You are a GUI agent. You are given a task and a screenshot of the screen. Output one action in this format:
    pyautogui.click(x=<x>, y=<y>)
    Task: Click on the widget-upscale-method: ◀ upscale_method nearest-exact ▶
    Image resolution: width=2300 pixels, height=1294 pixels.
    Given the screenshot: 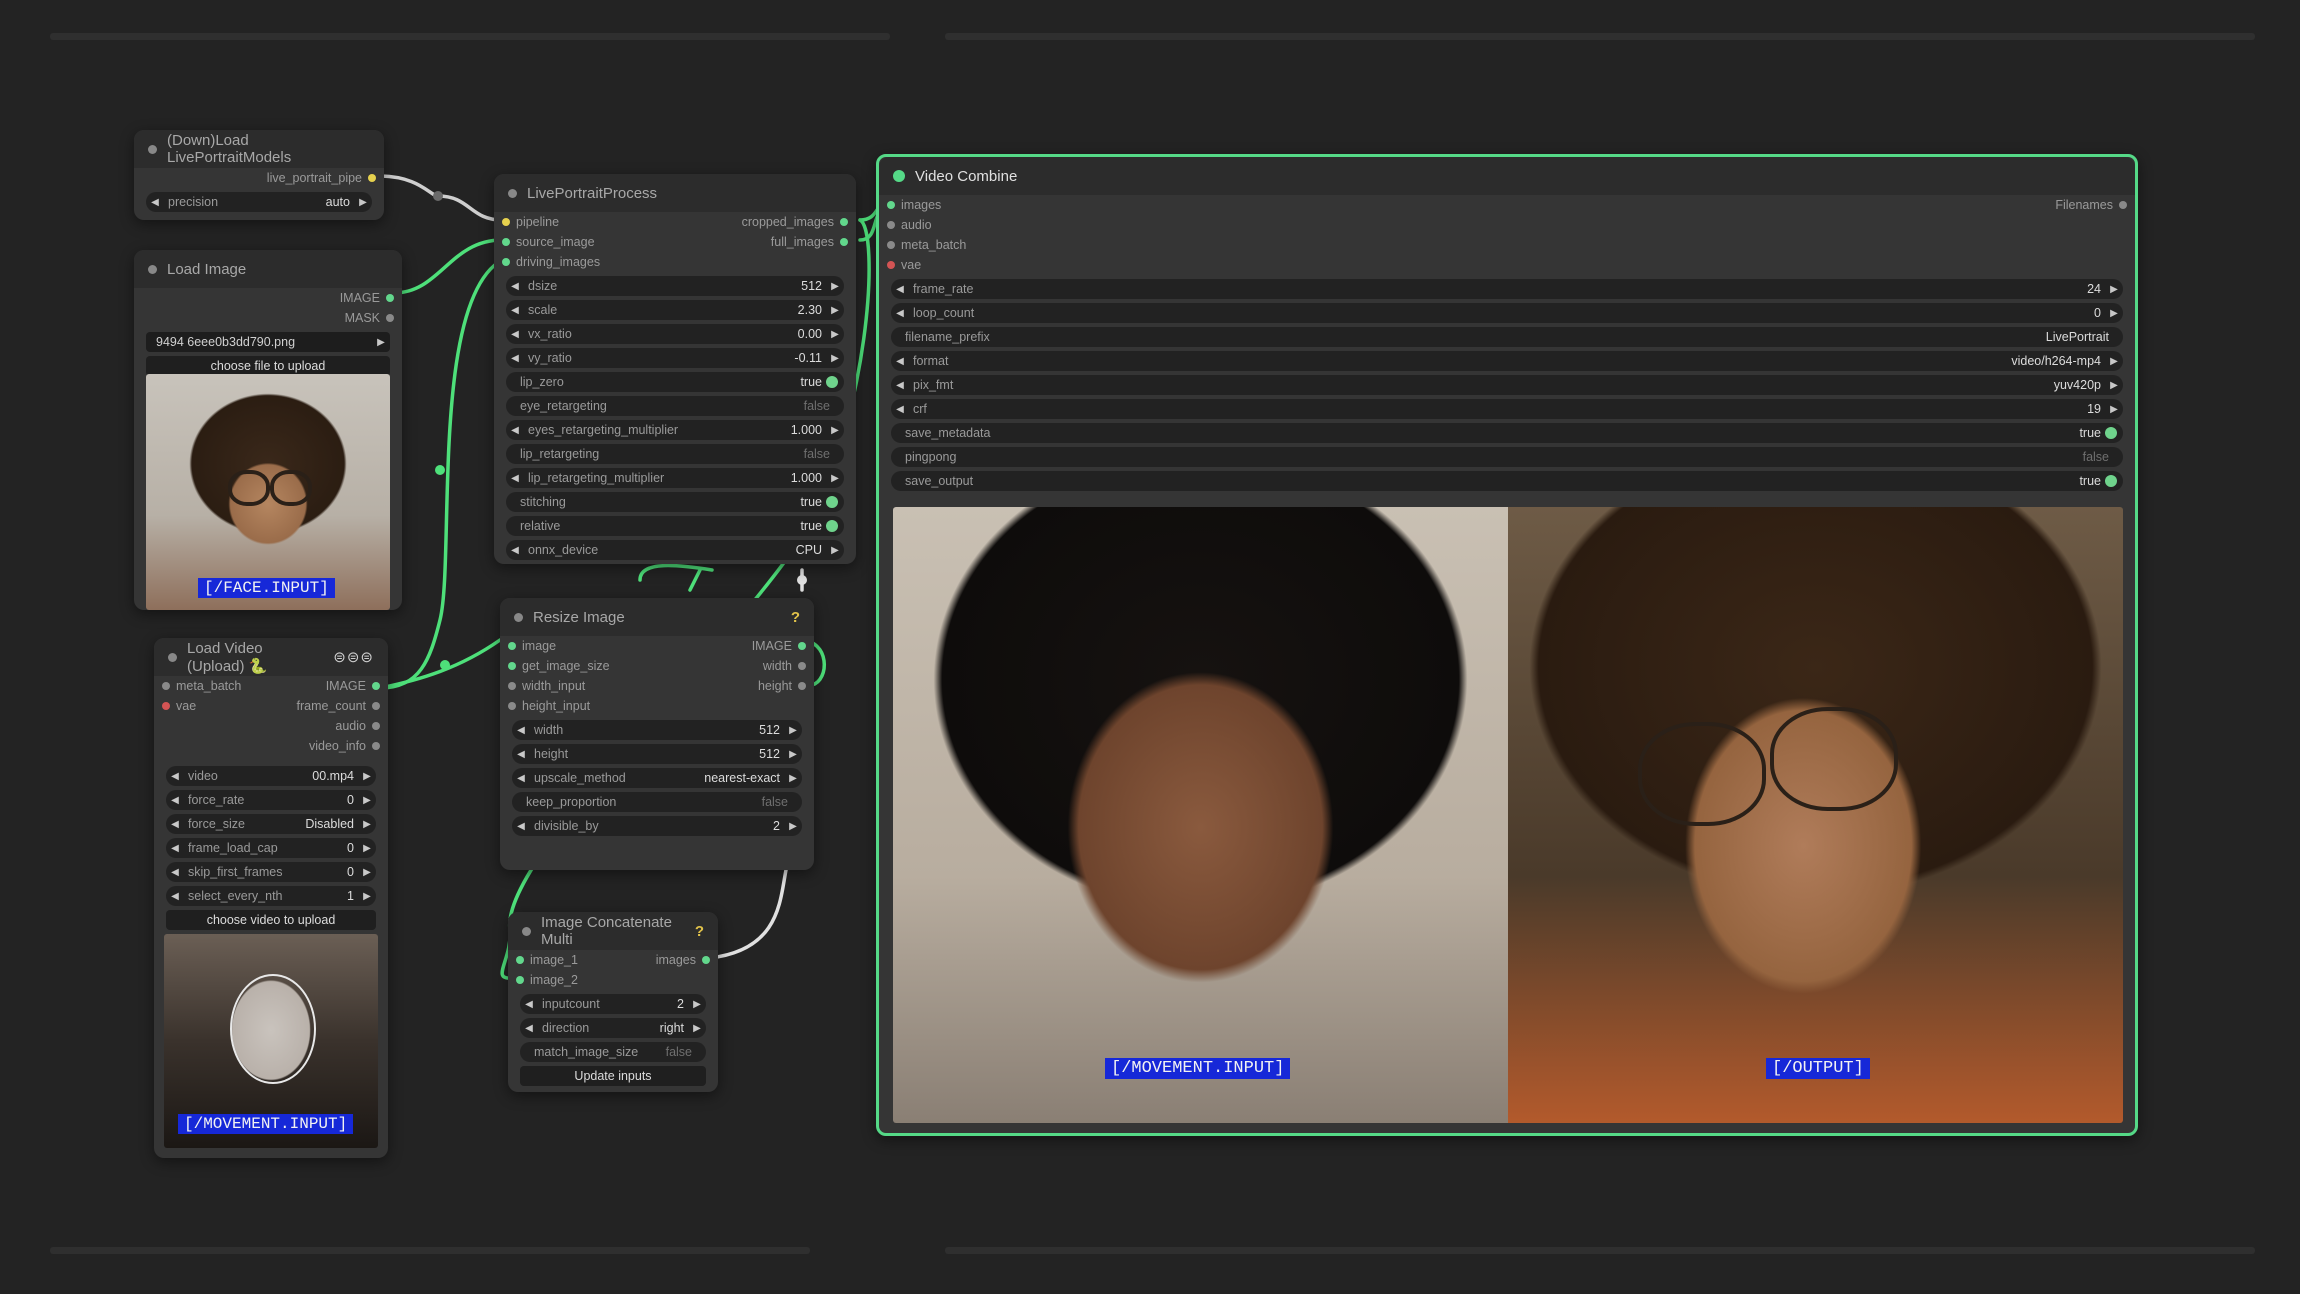 What is the action you would take?
    pyautogui.click(x=657, y=778)
    